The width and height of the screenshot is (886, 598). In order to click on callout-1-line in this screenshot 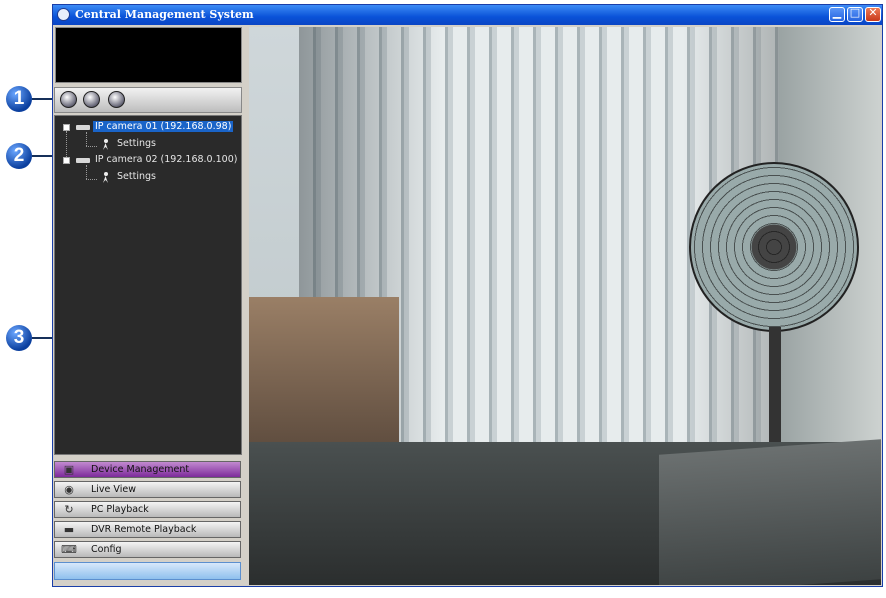, I will do `click(43, 99)`.